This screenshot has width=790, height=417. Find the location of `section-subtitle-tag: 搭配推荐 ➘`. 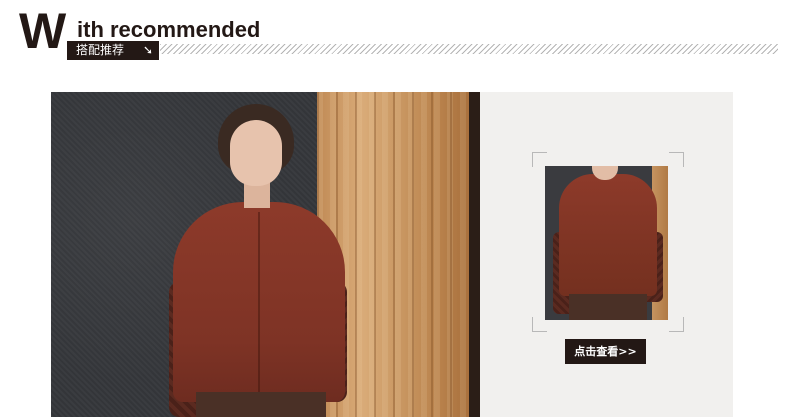

section-subtitle-tag: 搭配推荐 ➘ is located at coordinates (113, 50).